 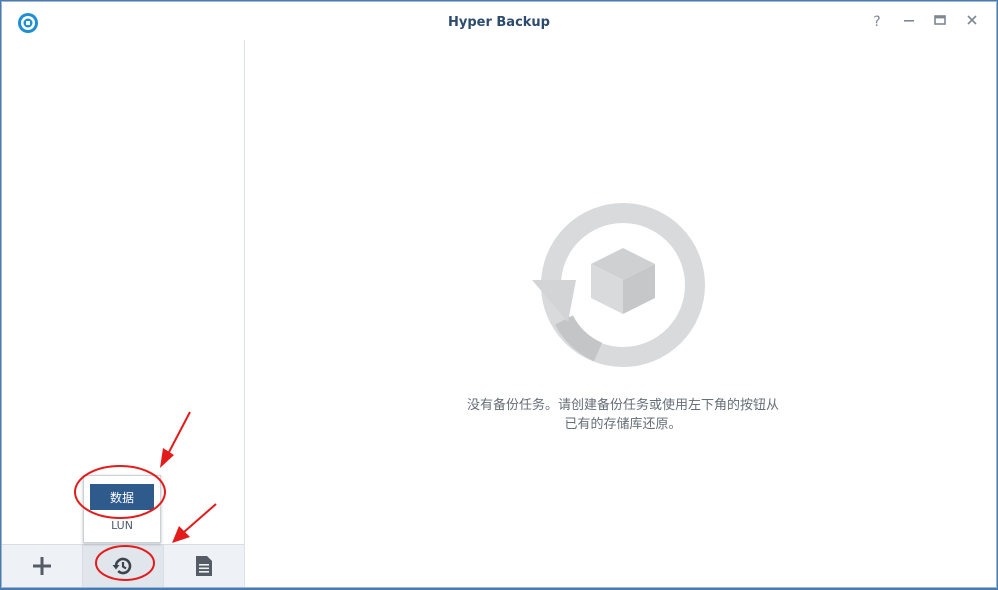 I want to click on window-title: Hyper Backup, so click(x=498, y=22).